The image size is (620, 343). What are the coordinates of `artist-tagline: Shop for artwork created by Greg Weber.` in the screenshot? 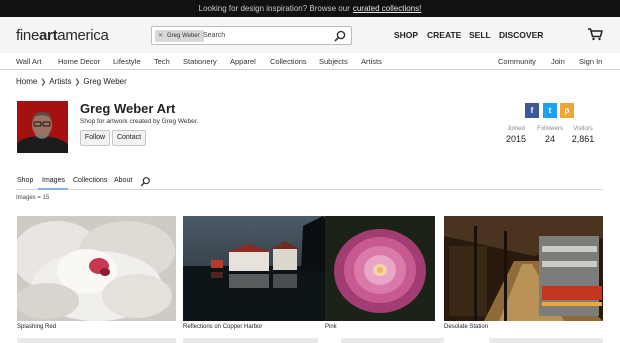 It's located at (139, 121).